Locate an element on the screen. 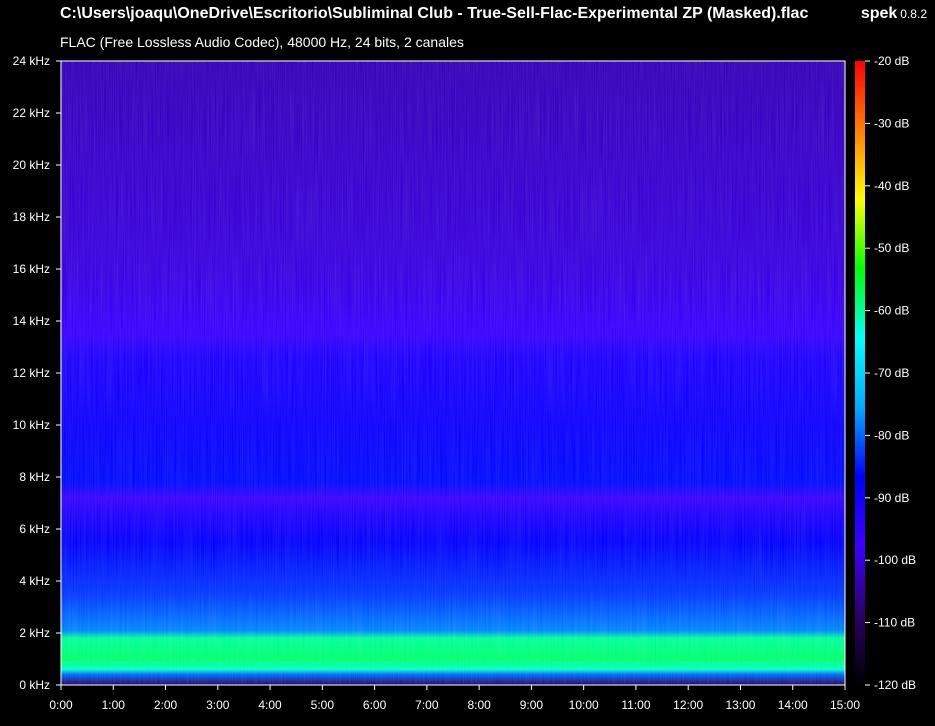  y-tick-label: 8 kHz is located at coordinates (34, 477).